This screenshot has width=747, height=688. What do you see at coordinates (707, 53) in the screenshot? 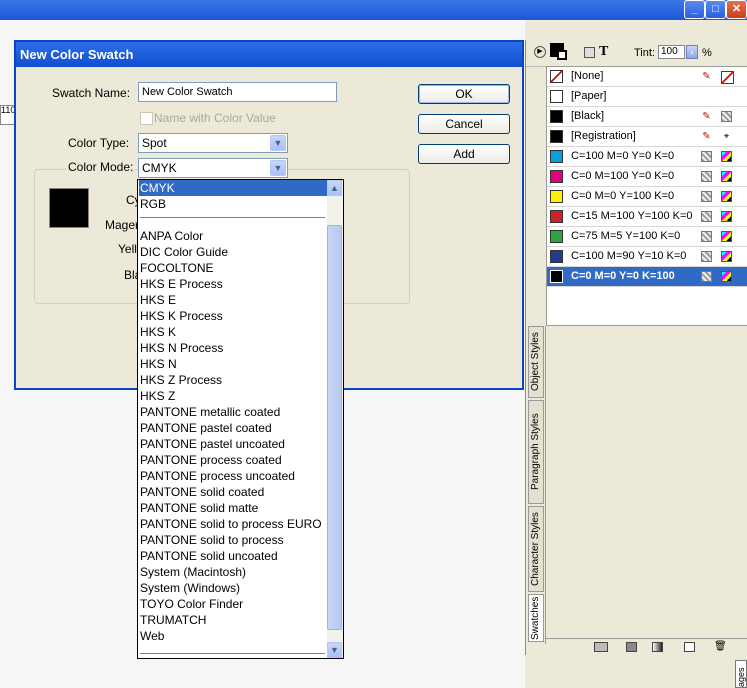
I see `tint-unit: %` at bounding box center [707, 53].